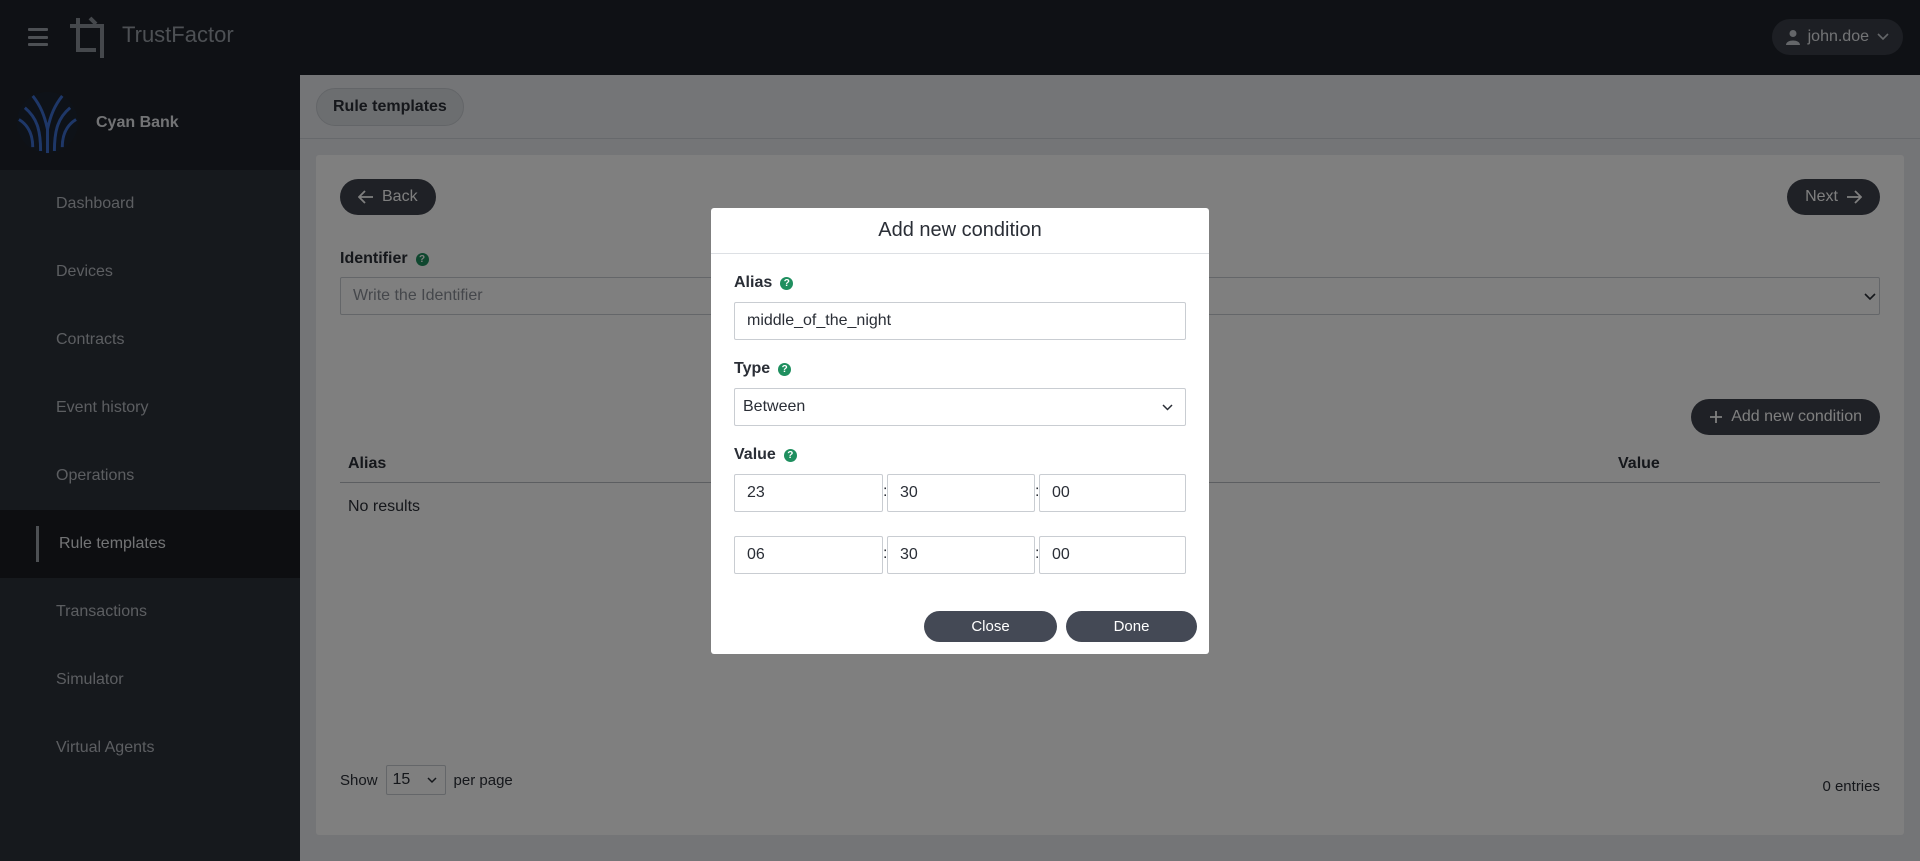 The width and height of the screenshot is (1920, 861). Describe the element at coordinates (1131, 626) in the screenshot. I see `done-button: Done` at that location.